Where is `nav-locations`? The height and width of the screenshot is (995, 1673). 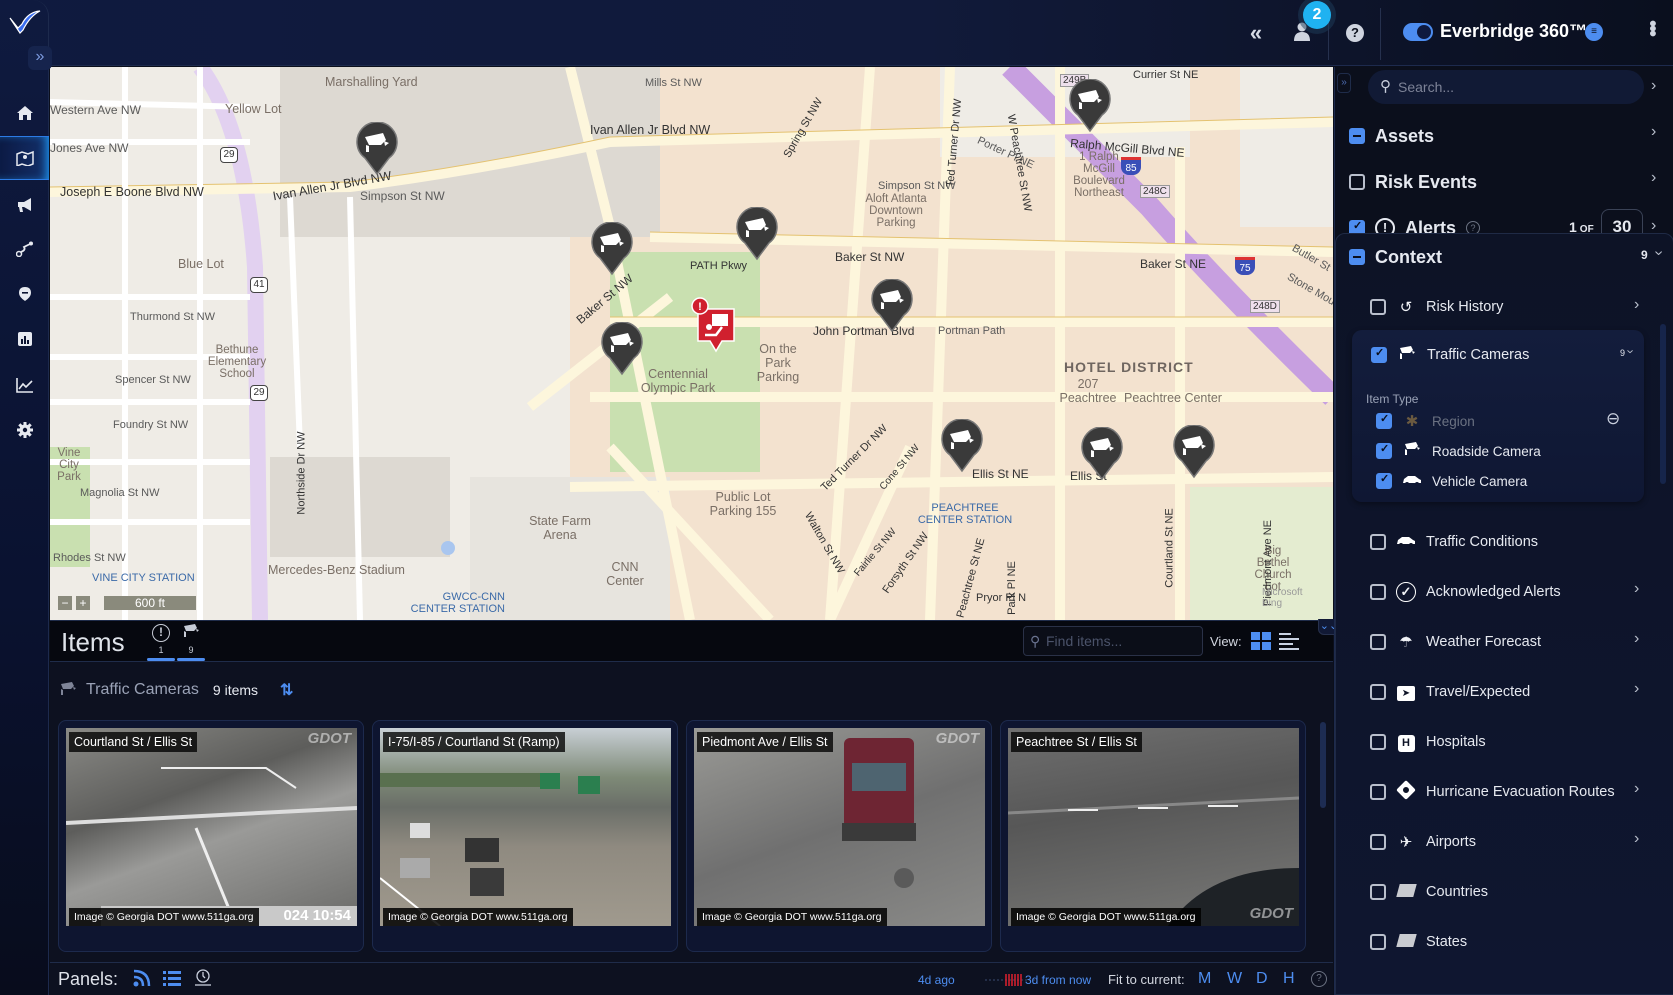 nav-locations is located at coordinates (24, 294).